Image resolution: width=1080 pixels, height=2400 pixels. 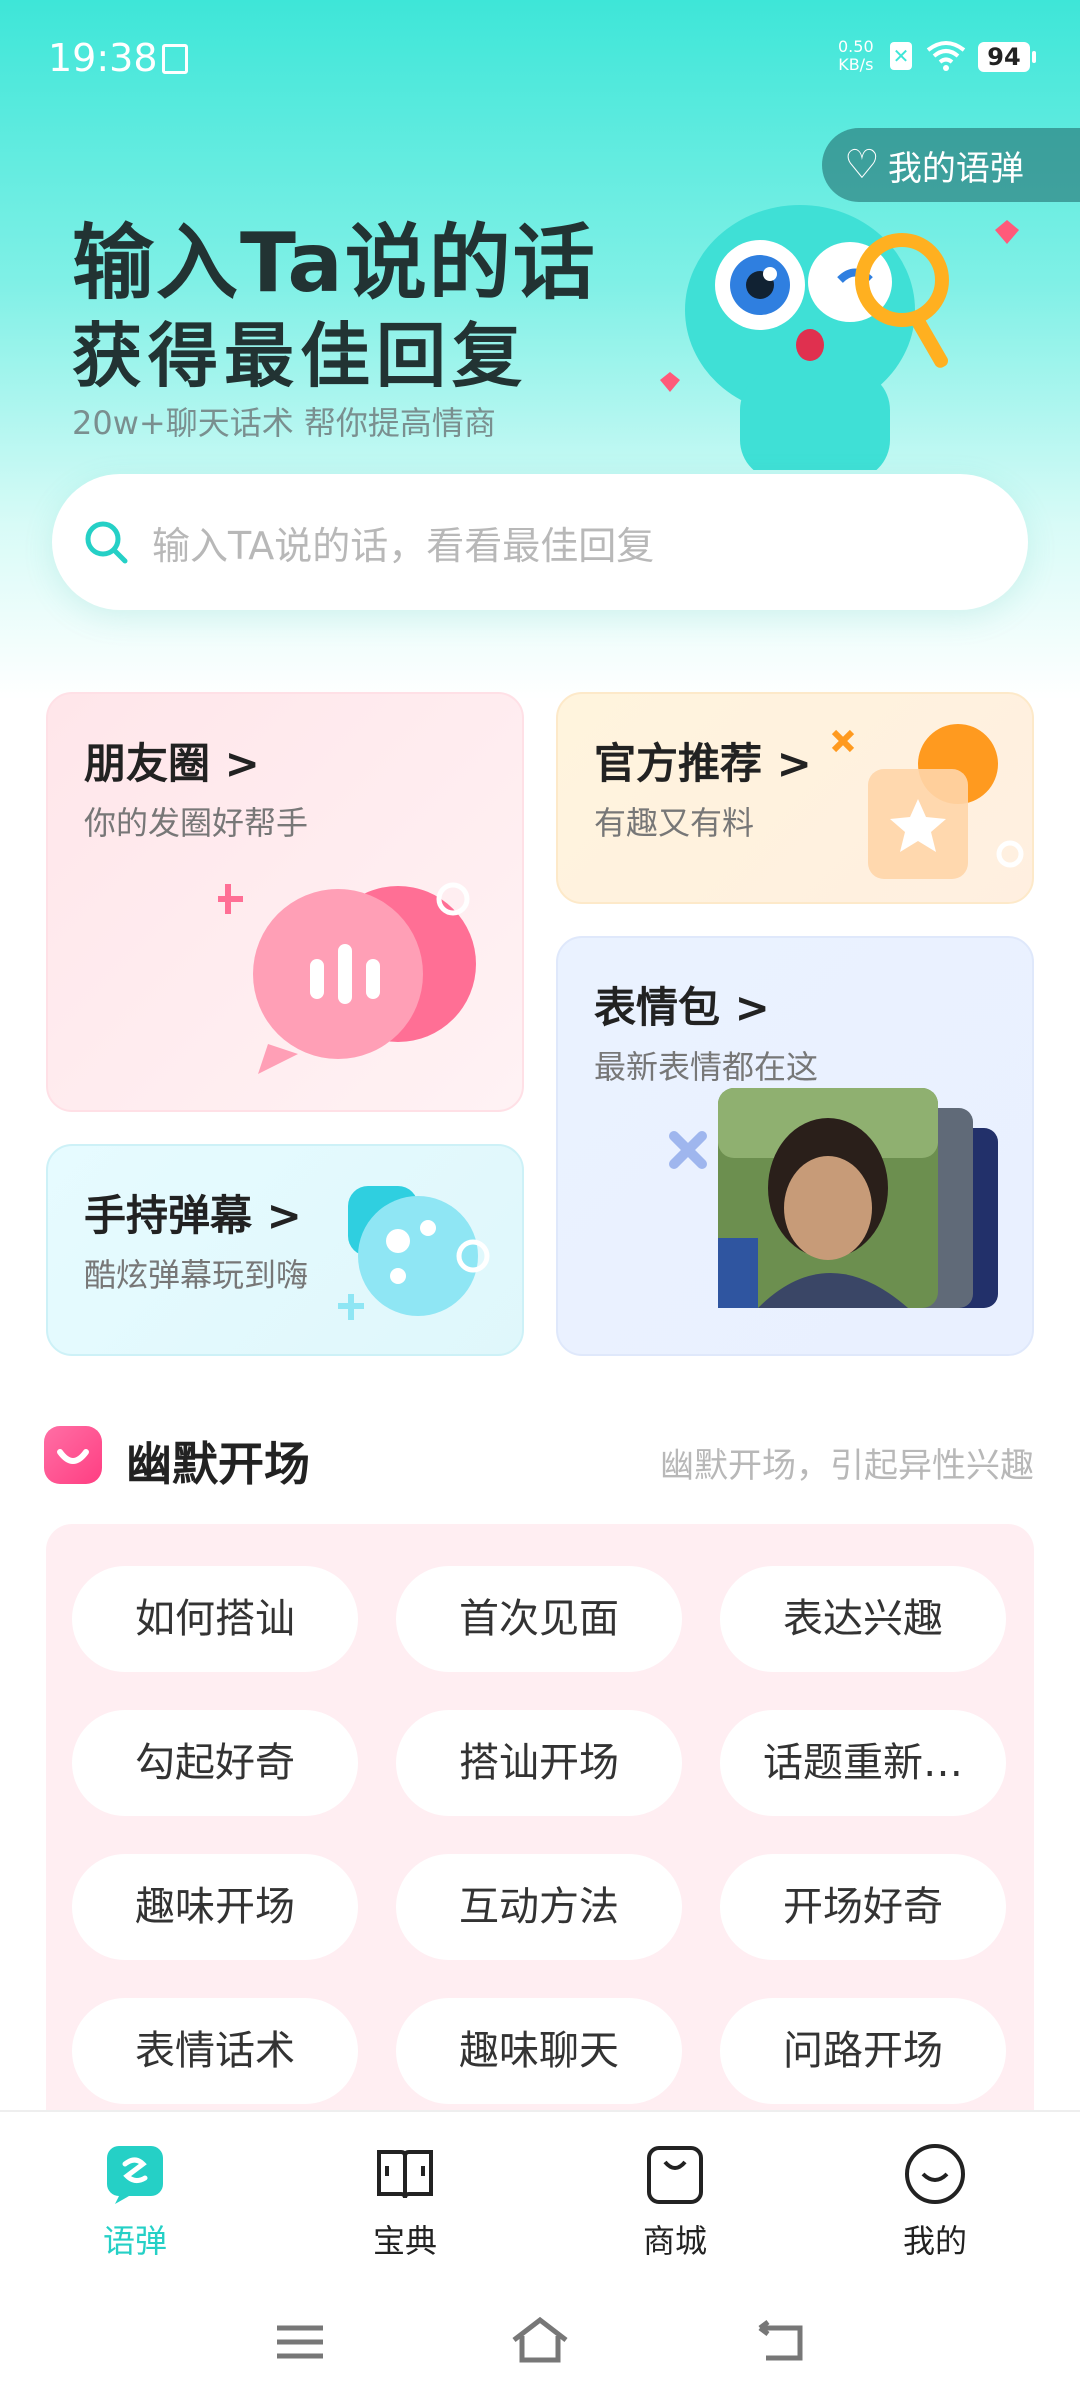 What do you see at coordinates (856, 64) in the screenshot?
I see `net-speed-unit: KB/s` at bounding box center [856, 64].